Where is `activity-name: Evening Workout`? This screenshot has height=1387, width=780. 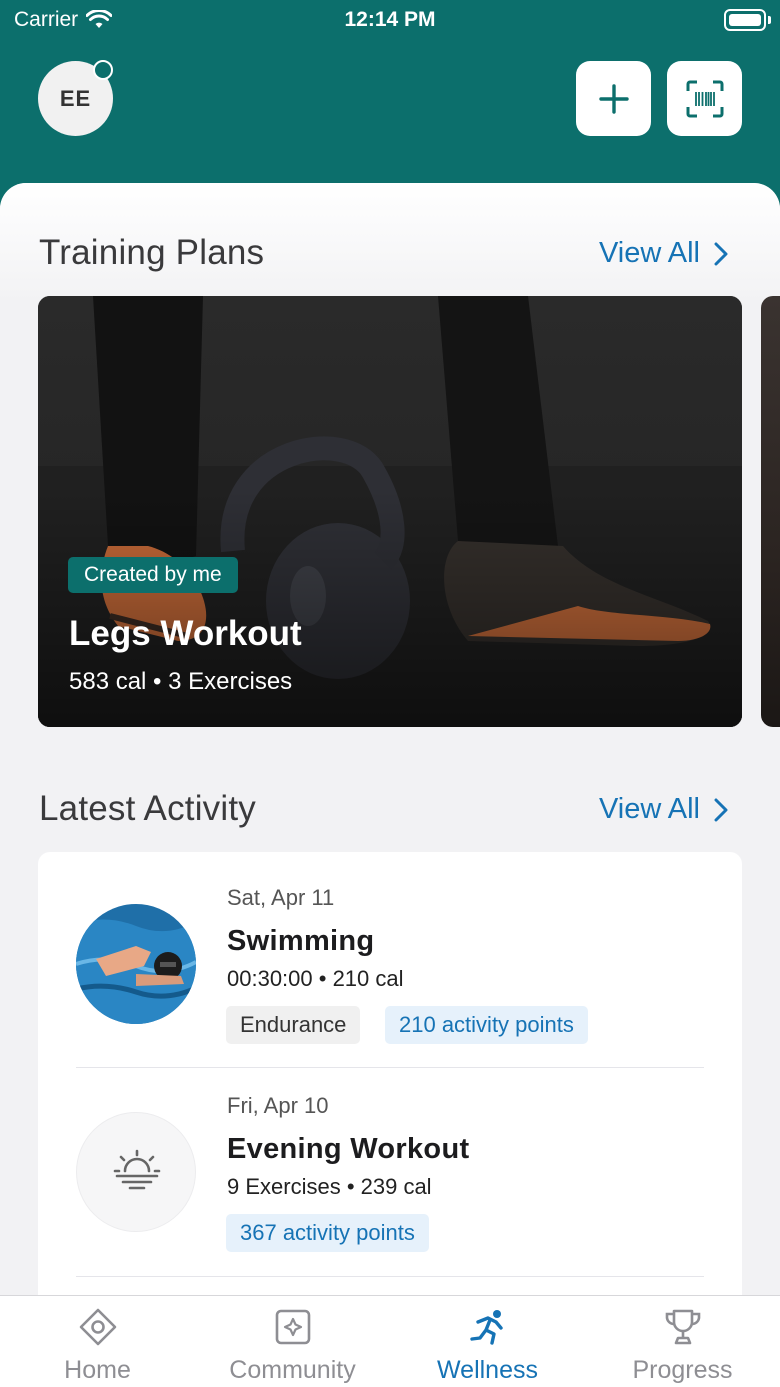
activity-name: Evening Workout is located at coordinates (348, 1149).